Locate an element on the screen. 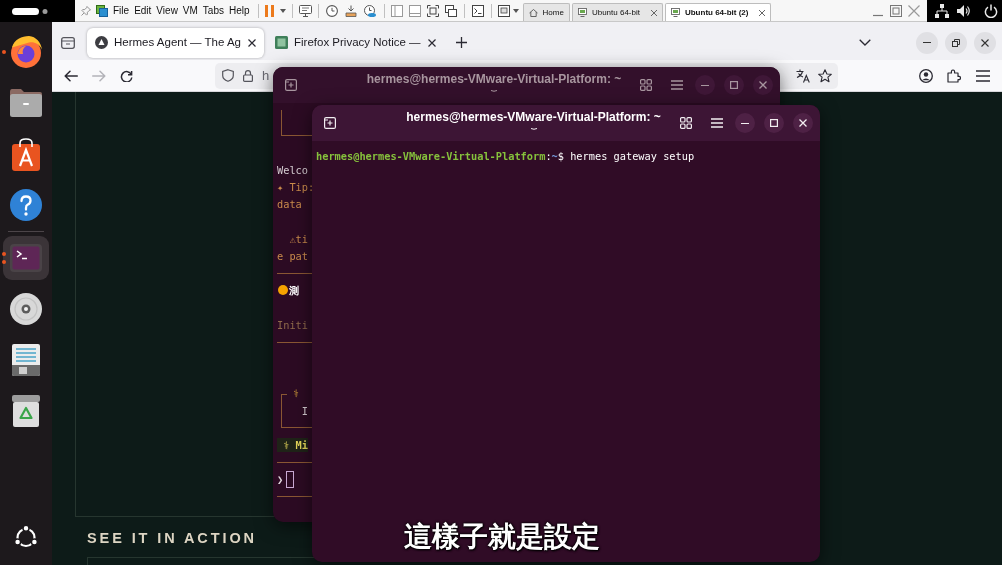 Image resolution: width=1002 pixels, height=565 pixels. menu-item: File is located at coordinates (121, 10).